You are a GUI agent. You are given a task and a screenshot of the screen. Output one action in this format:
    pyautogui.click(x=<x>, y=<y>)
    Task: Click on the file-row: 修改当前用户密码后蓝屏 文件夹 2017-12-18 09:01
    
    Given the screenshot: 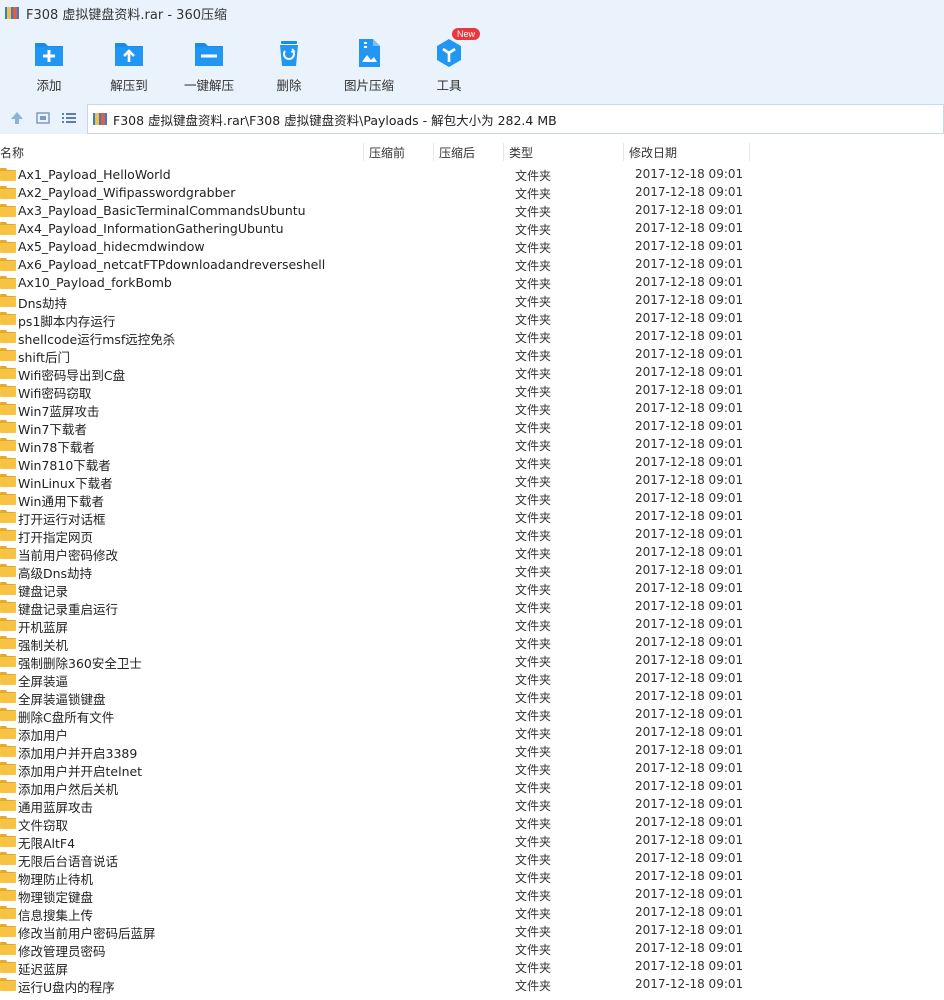 What is the action you would take?
    pyautogui.click(x=472, y=931)
    